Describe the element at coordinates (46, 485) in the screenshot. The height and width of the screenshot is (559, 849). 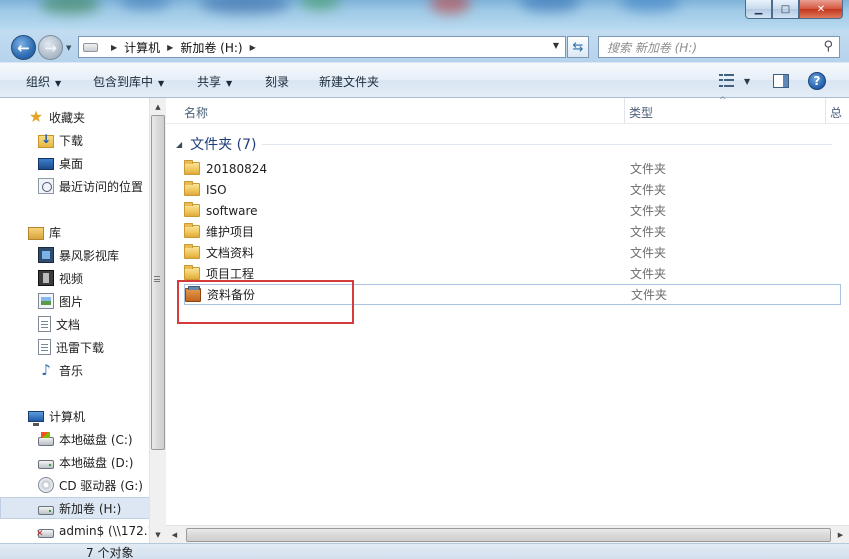
I see `cd-drive-icon` at that location.